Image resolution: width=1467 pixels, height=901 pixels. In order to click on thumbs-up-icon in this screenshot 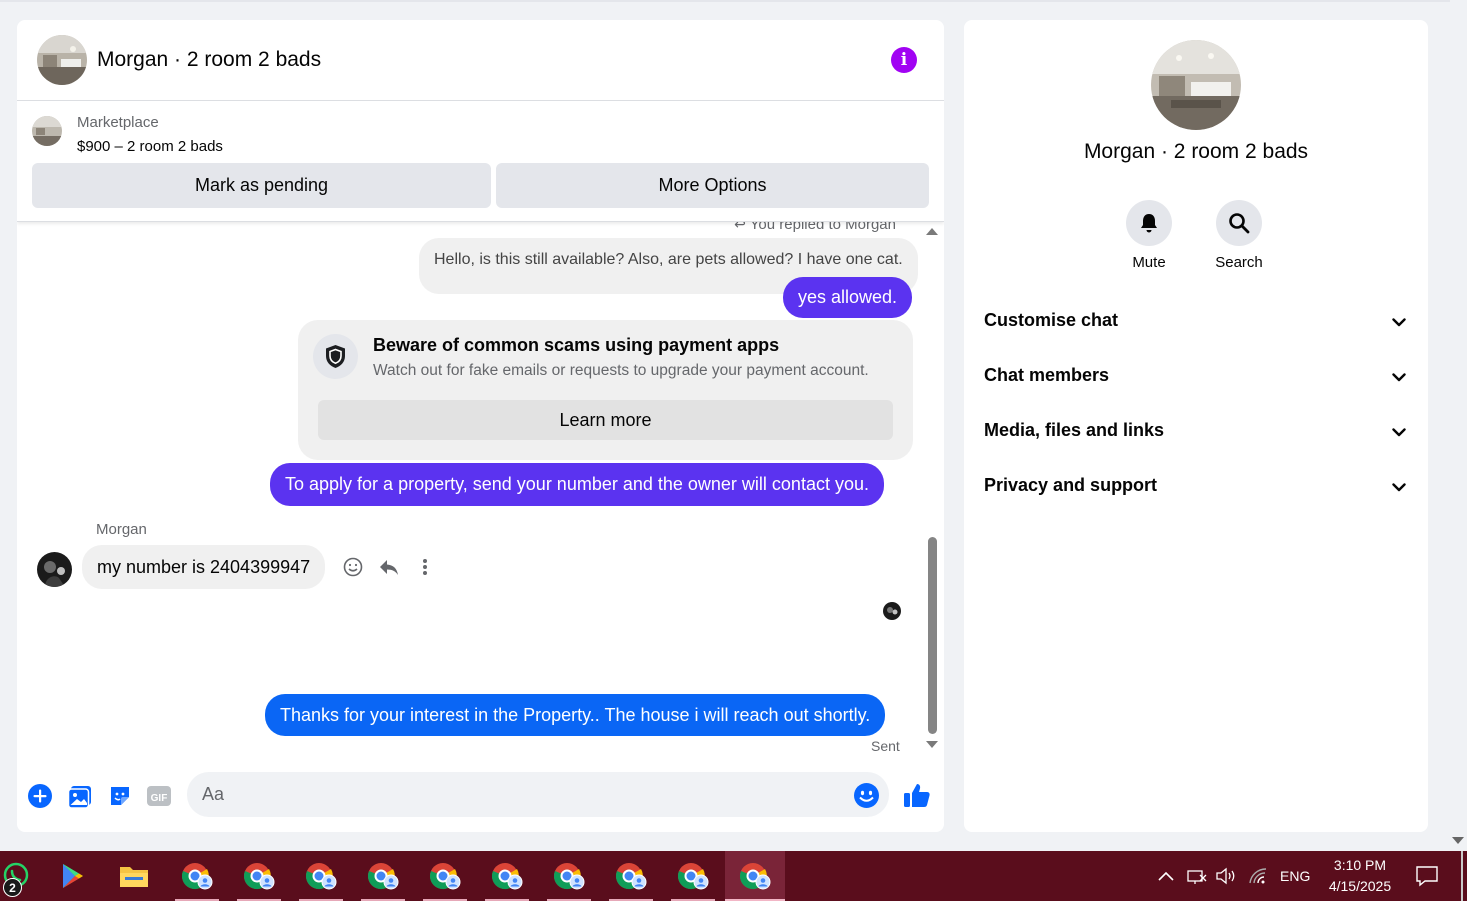, I will do `click(917, 795)`.